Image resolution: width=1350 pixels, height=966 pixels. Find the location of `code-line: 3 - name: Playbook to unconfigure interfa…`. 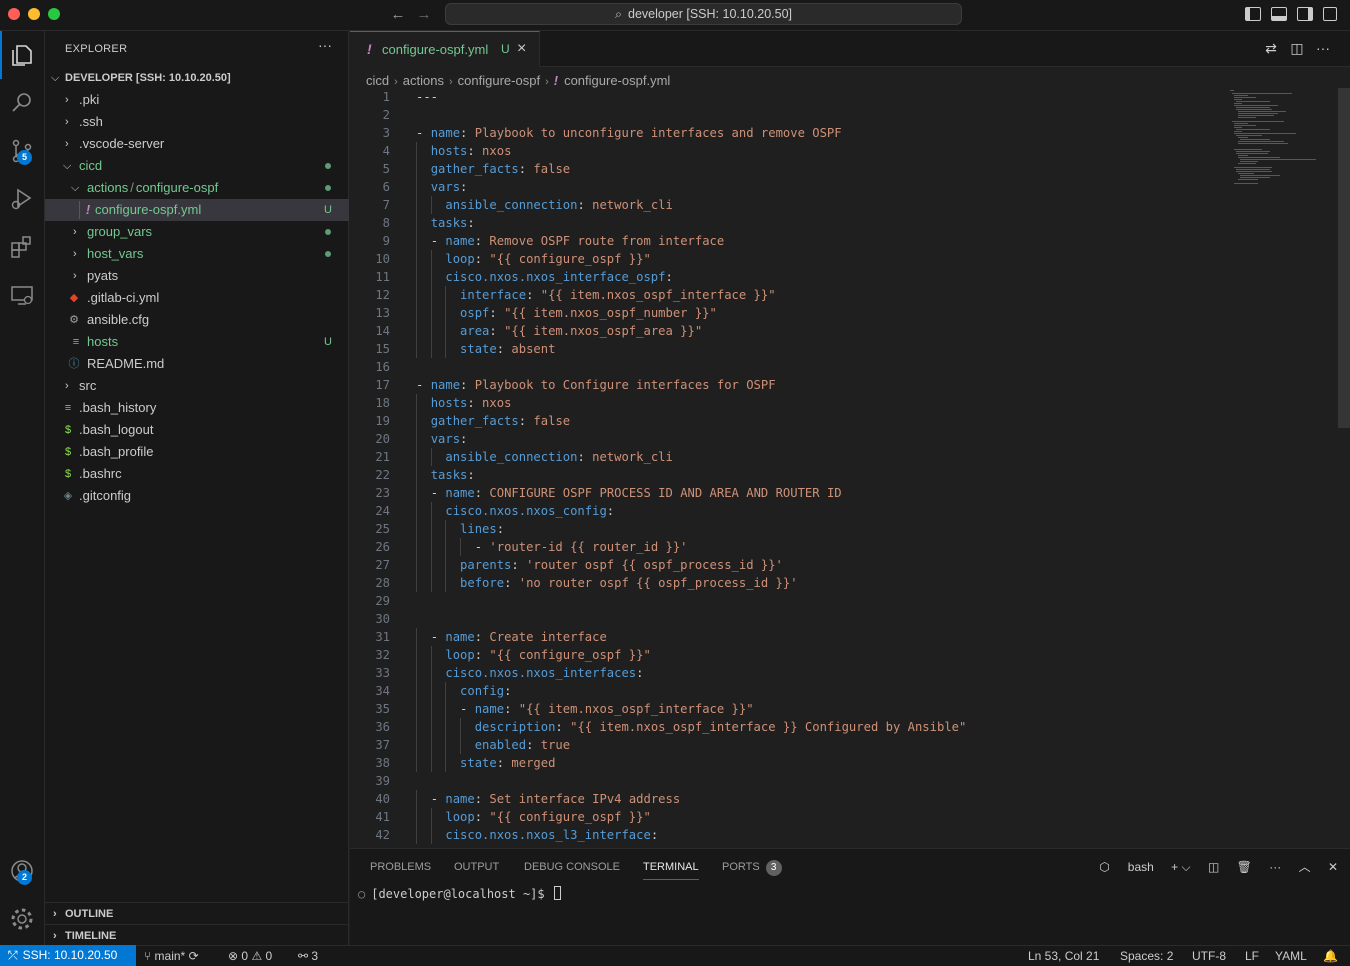

code-line: 3 - name: Playbook to unconfigure interfa… is located at coordinates (842, 133).